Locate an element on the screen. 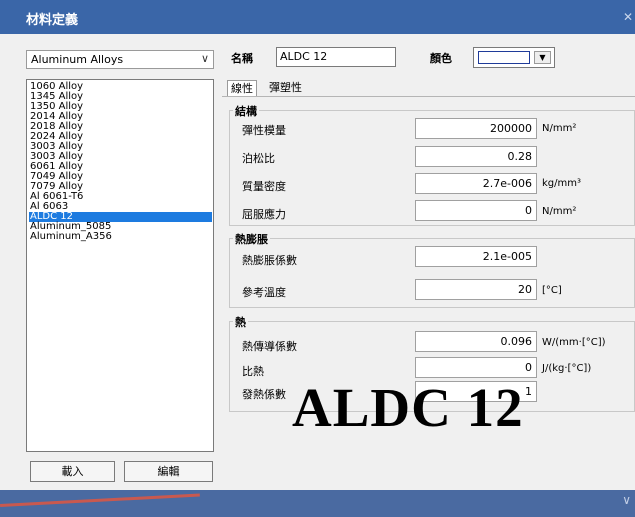 This screenshot has height=517, width=635. youngs-modulus-field: 200000 is located at coordinates (476, 128).